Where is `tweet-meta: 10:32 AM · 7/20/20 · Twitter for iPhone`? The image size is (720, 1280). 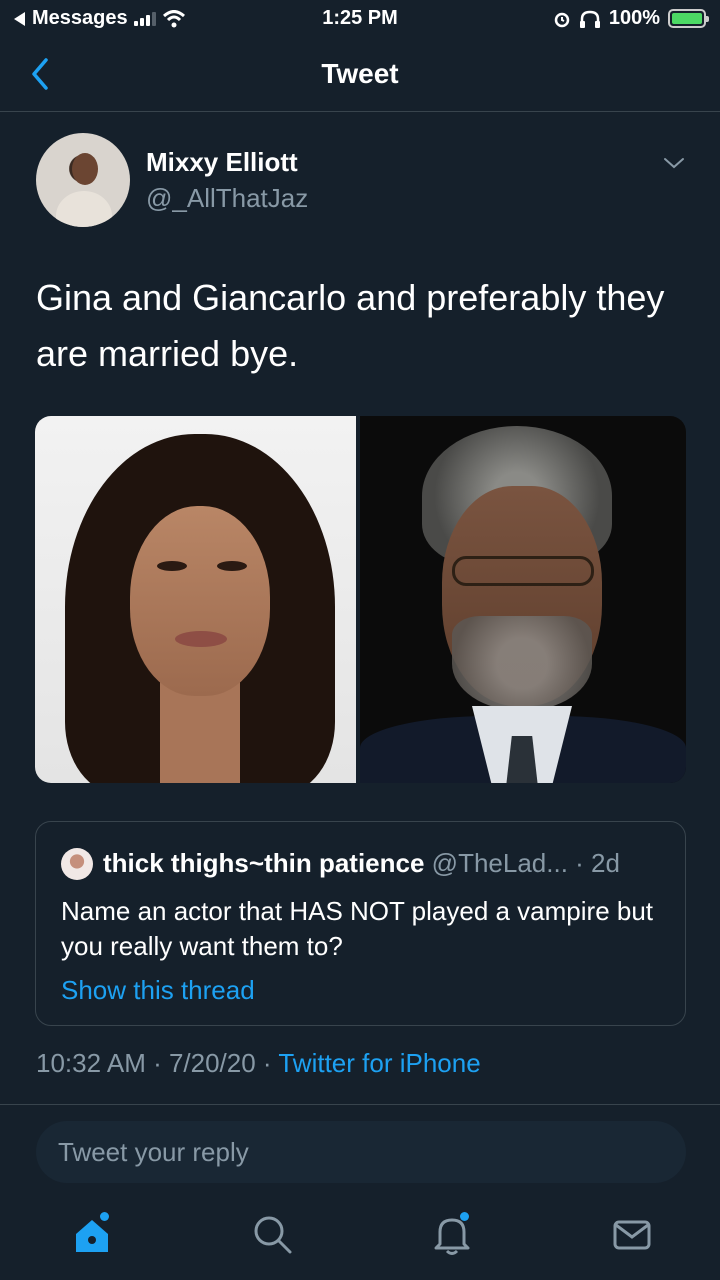 tweet-meta: 10:32 AM · 7/20/20 · Twitter for iPhone is located at coordinates (258, 1063).